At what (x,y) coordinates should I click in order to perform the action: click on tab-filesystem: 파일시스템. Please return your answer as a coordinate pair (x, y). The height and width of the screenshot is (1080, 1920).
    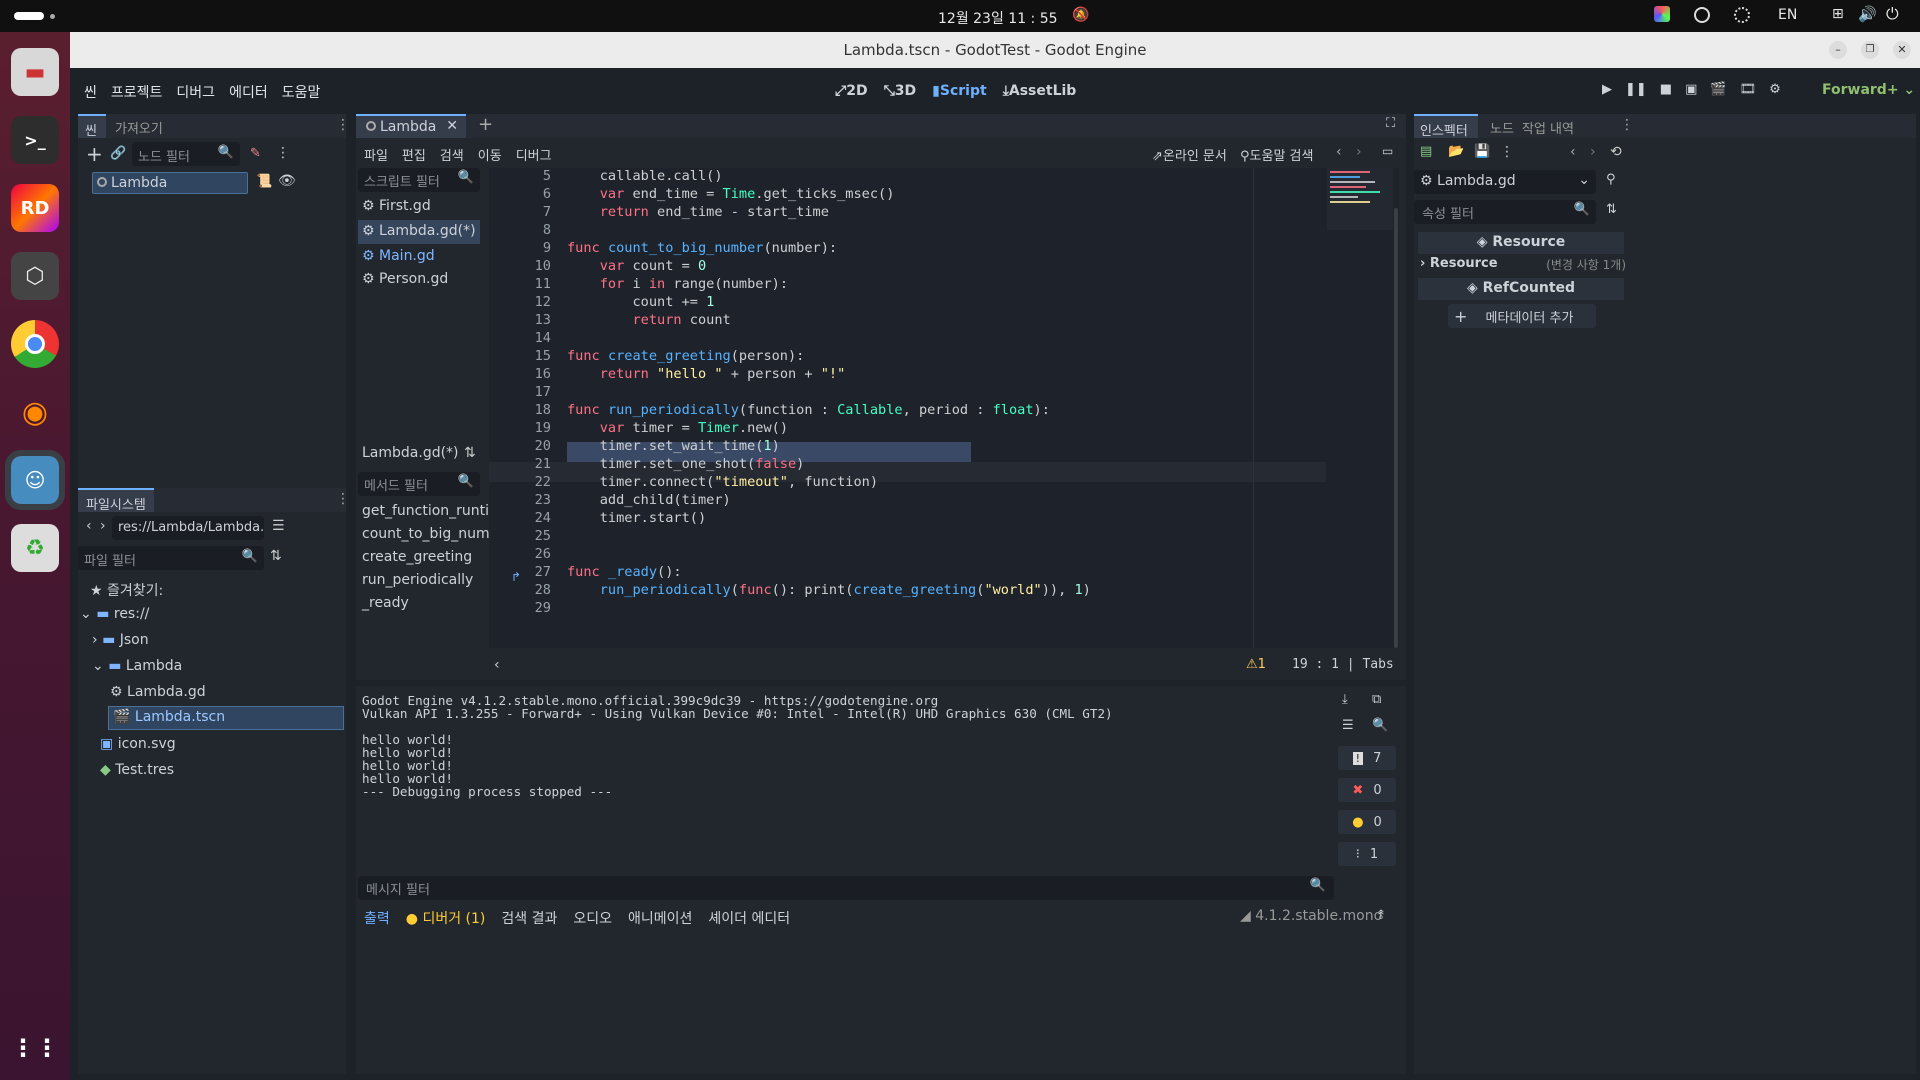
    Looking at the image, I should click on (116, 500).